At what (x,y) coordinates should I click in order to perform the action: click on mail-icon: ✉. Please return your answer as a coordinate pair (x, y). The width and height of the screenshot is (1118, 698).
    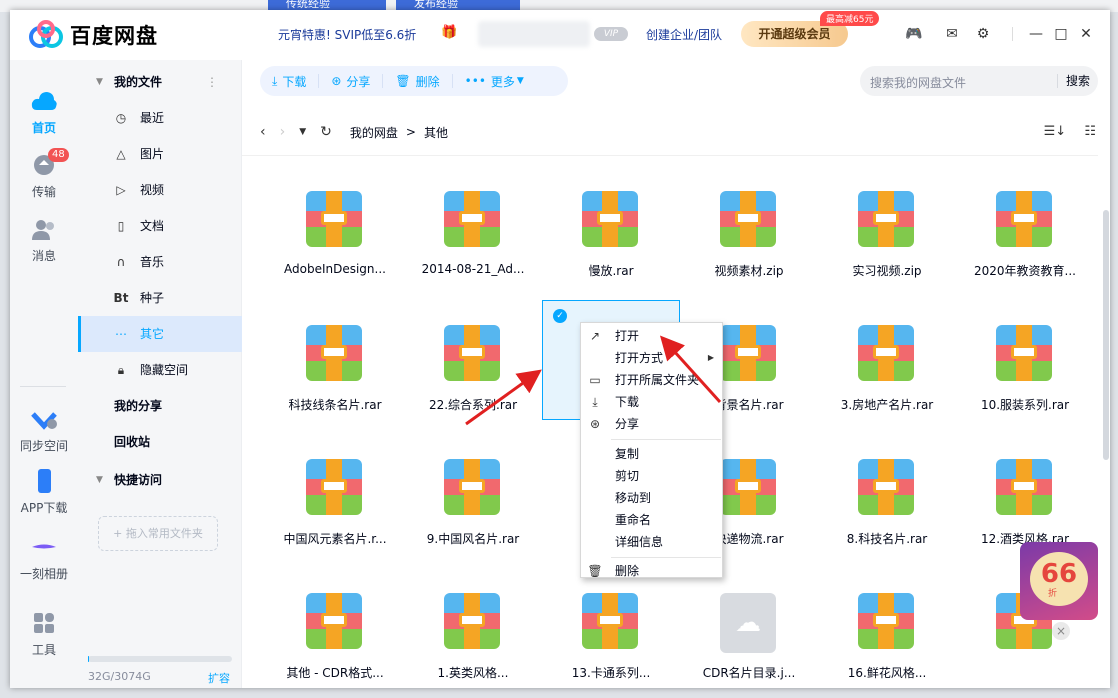
    Looking at the image, I should click on (952, 34).